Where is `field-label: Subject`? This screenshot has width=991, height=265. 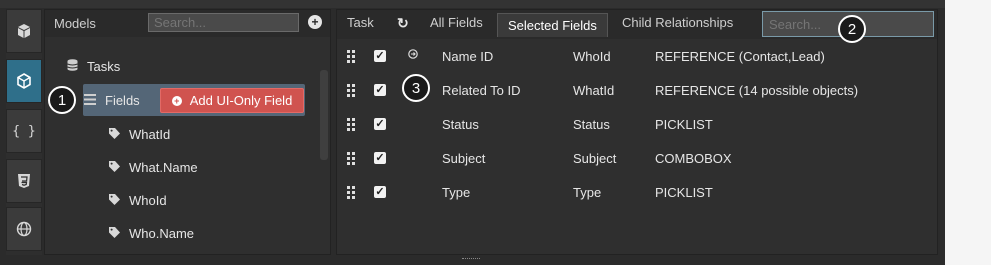 field-label: Subject is located at coordinates (464, 158).